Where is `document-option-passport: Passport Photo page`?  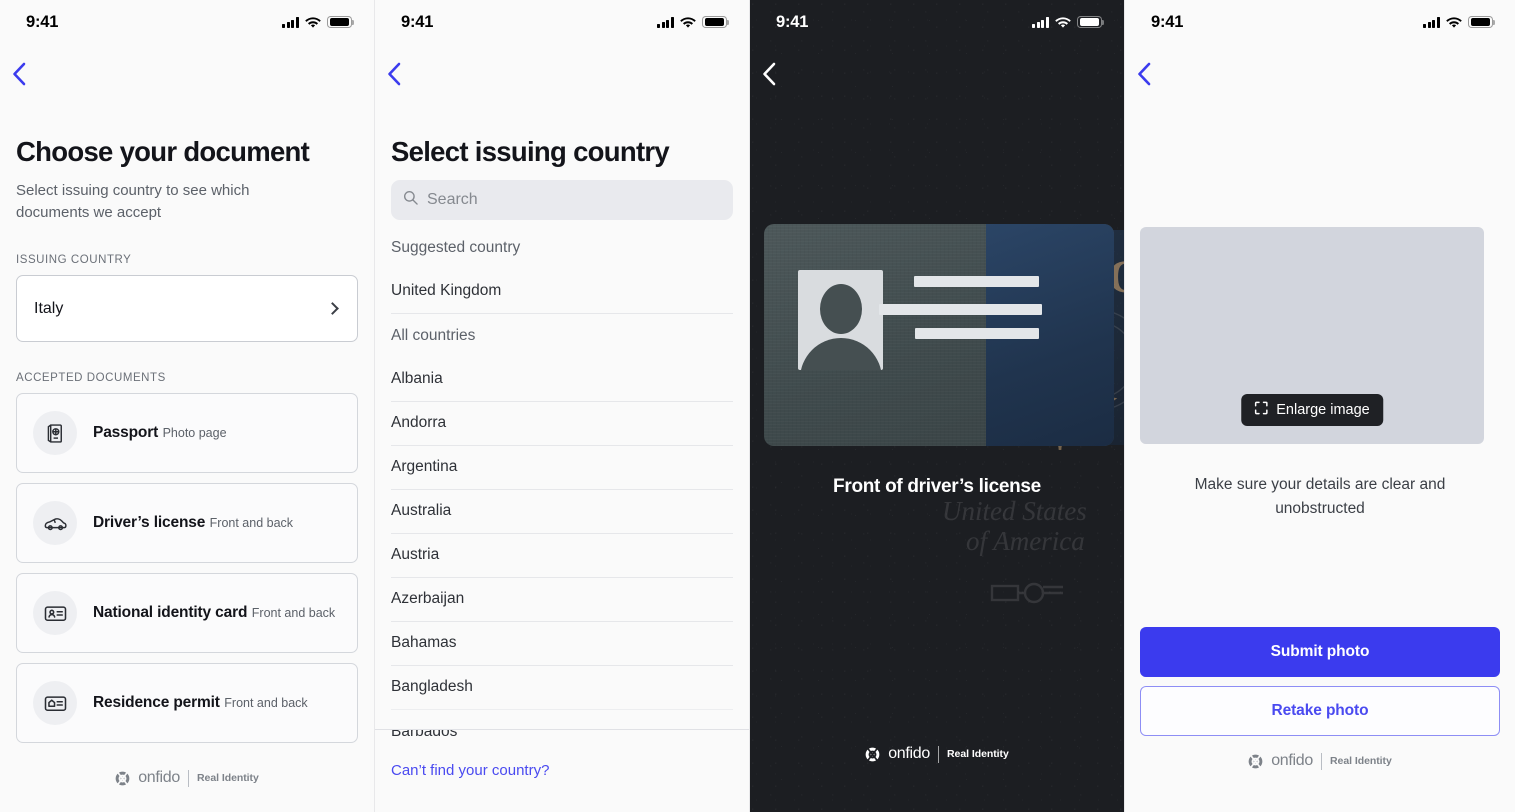 document-option-passport: Passport Photo page is located at coordinates (187, 433).